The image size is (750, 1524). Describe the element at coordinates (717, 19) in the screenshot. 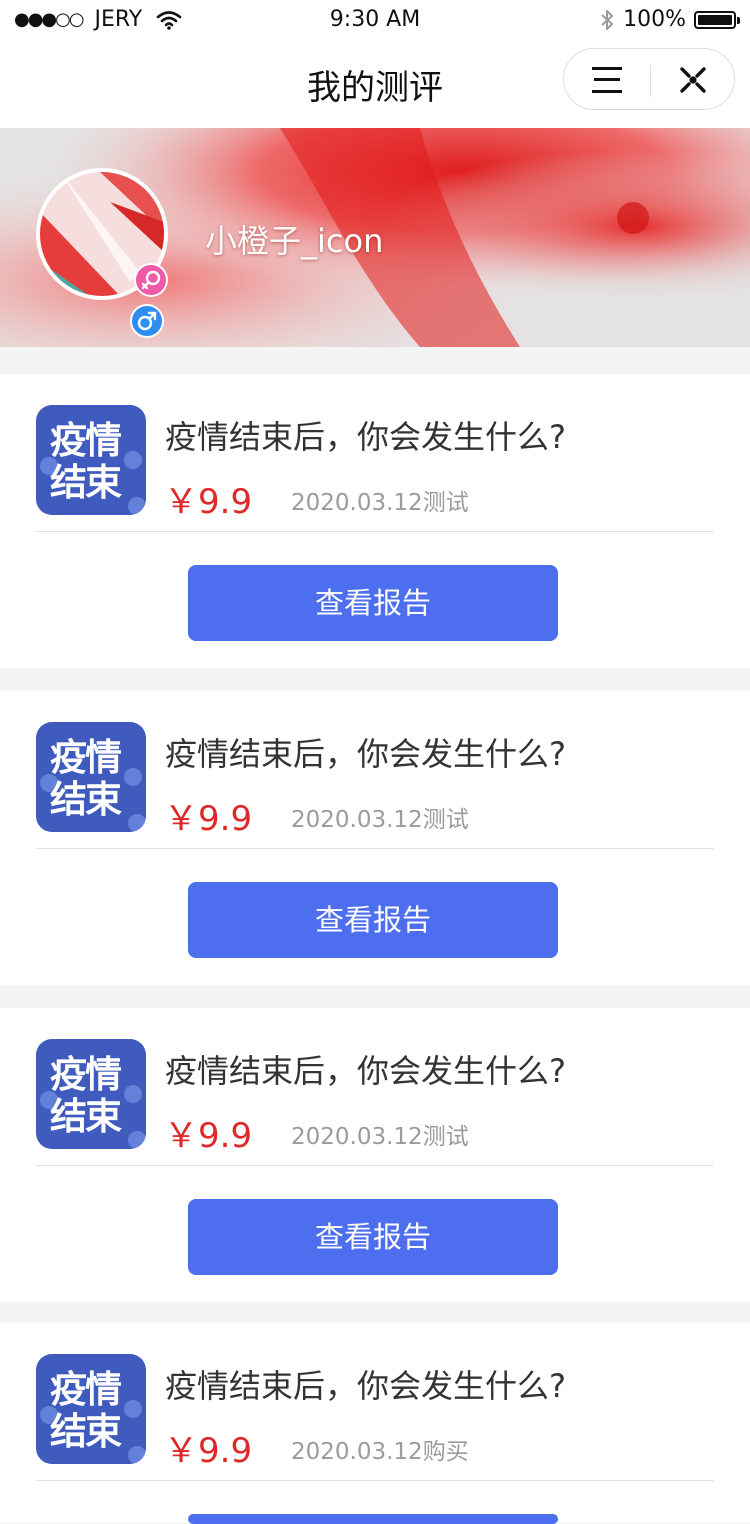

I see `battery-icon` at that location.